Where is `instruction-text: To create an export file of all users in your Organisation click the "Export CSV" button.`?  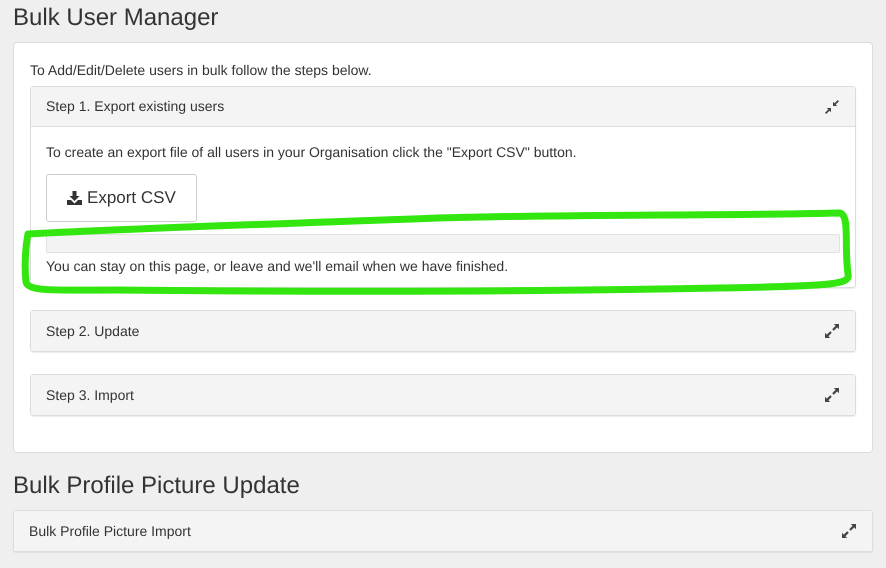
instruction-text: To create an export file of all users in your Organisation click the "Export CSV" button. is located at coordinates (312, 152).